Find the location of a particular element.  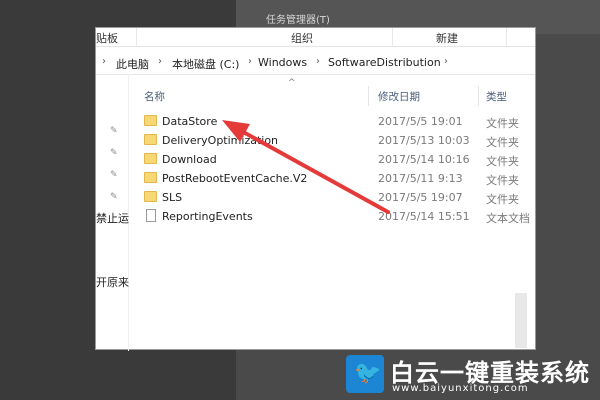

annotation-arrow is located at coordinates (306, 167).